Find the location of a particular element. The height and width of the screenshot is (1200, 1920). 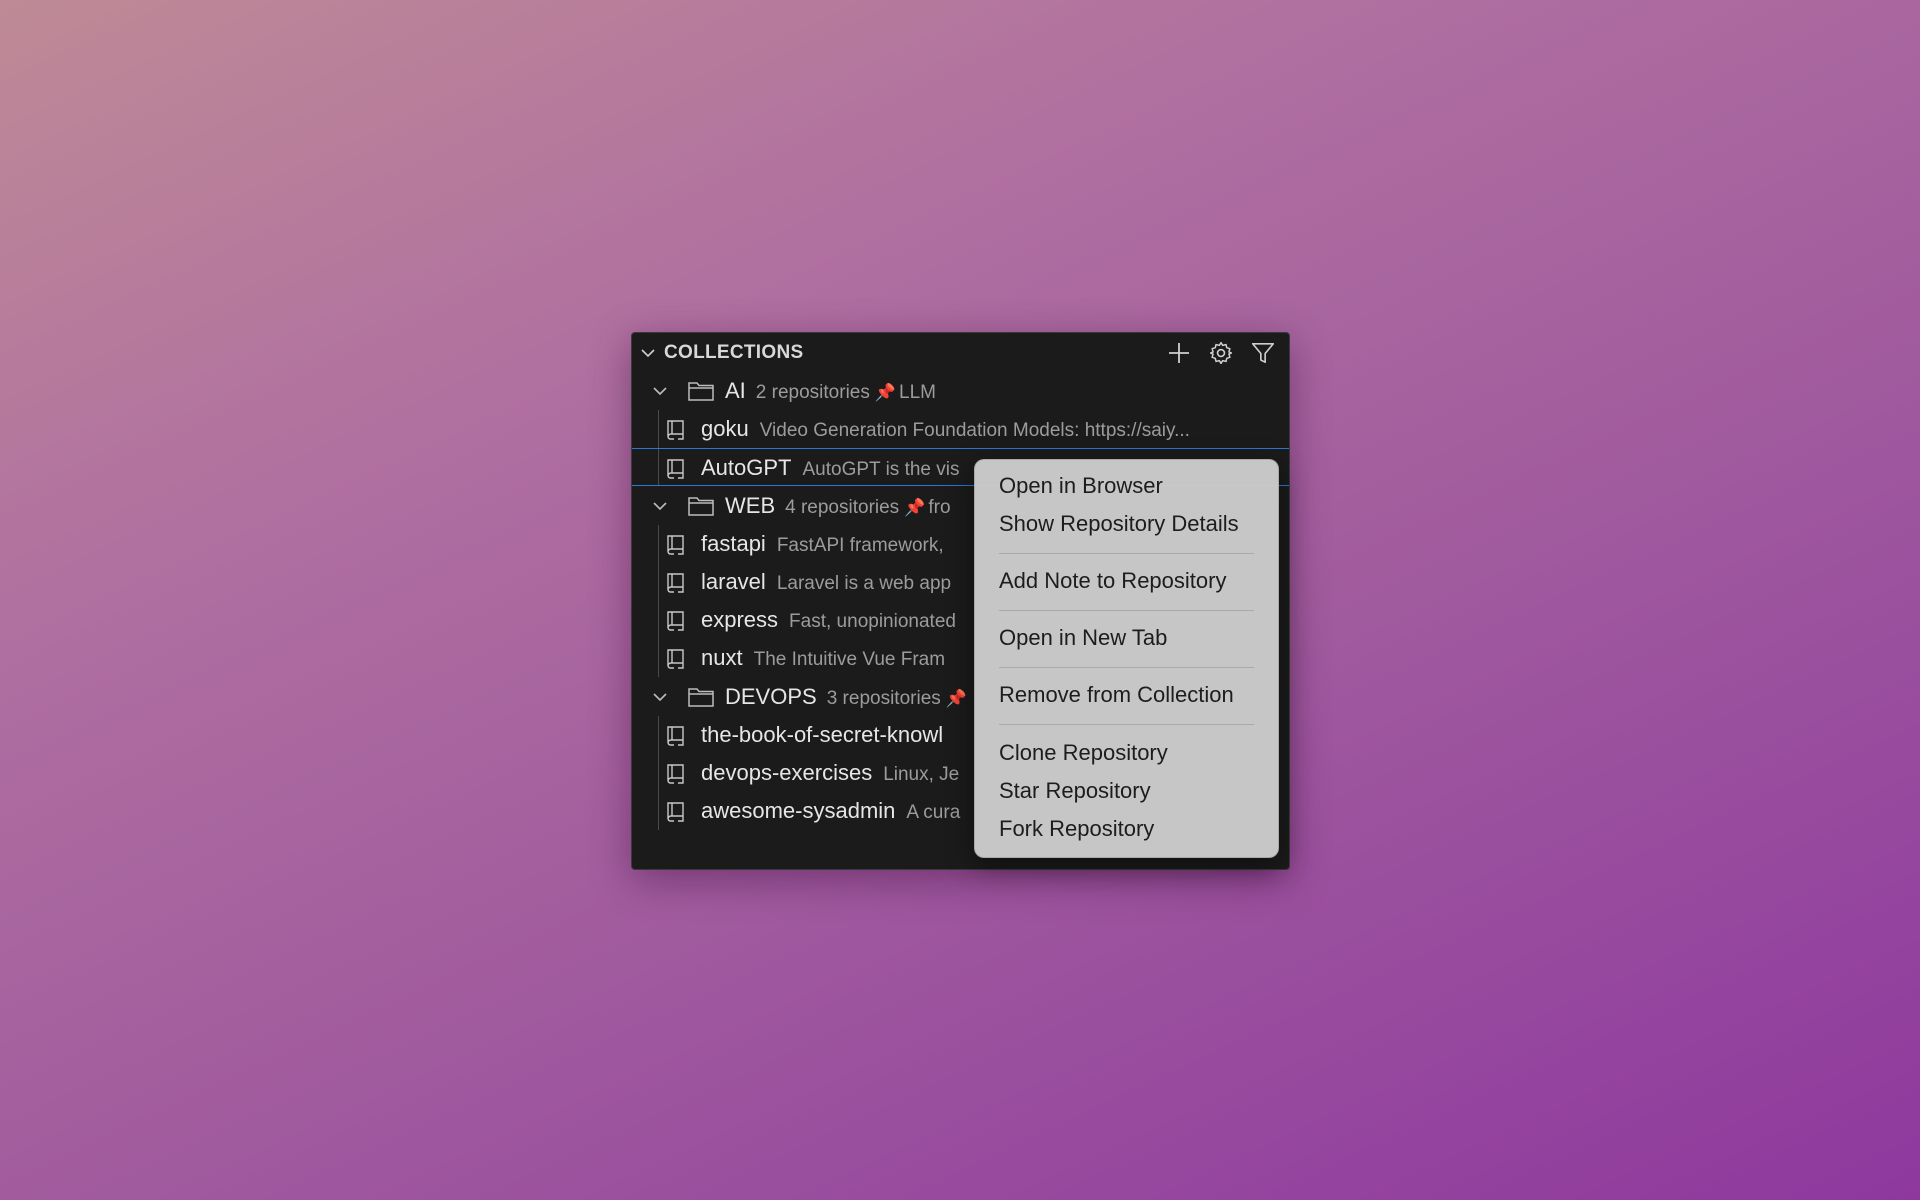

filter-icon is located at coordinates (1263, 353).